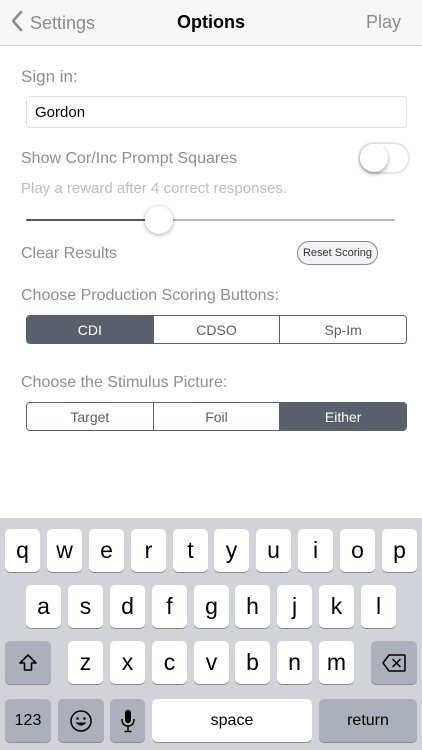 The height and width of the screenshot is (750, 422). What do you see at coordinates (294, 662) in the screenshot?
I see `key-n: n` at bounding box center [294, 662].